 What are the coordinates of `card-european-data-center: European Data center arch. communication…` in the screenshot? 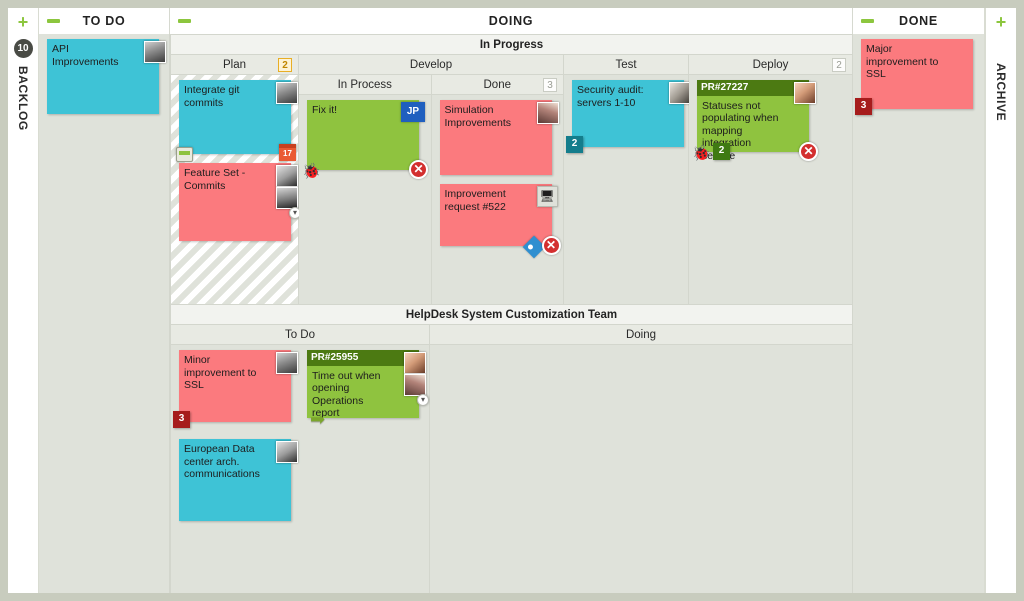 It's located at (238, 480).